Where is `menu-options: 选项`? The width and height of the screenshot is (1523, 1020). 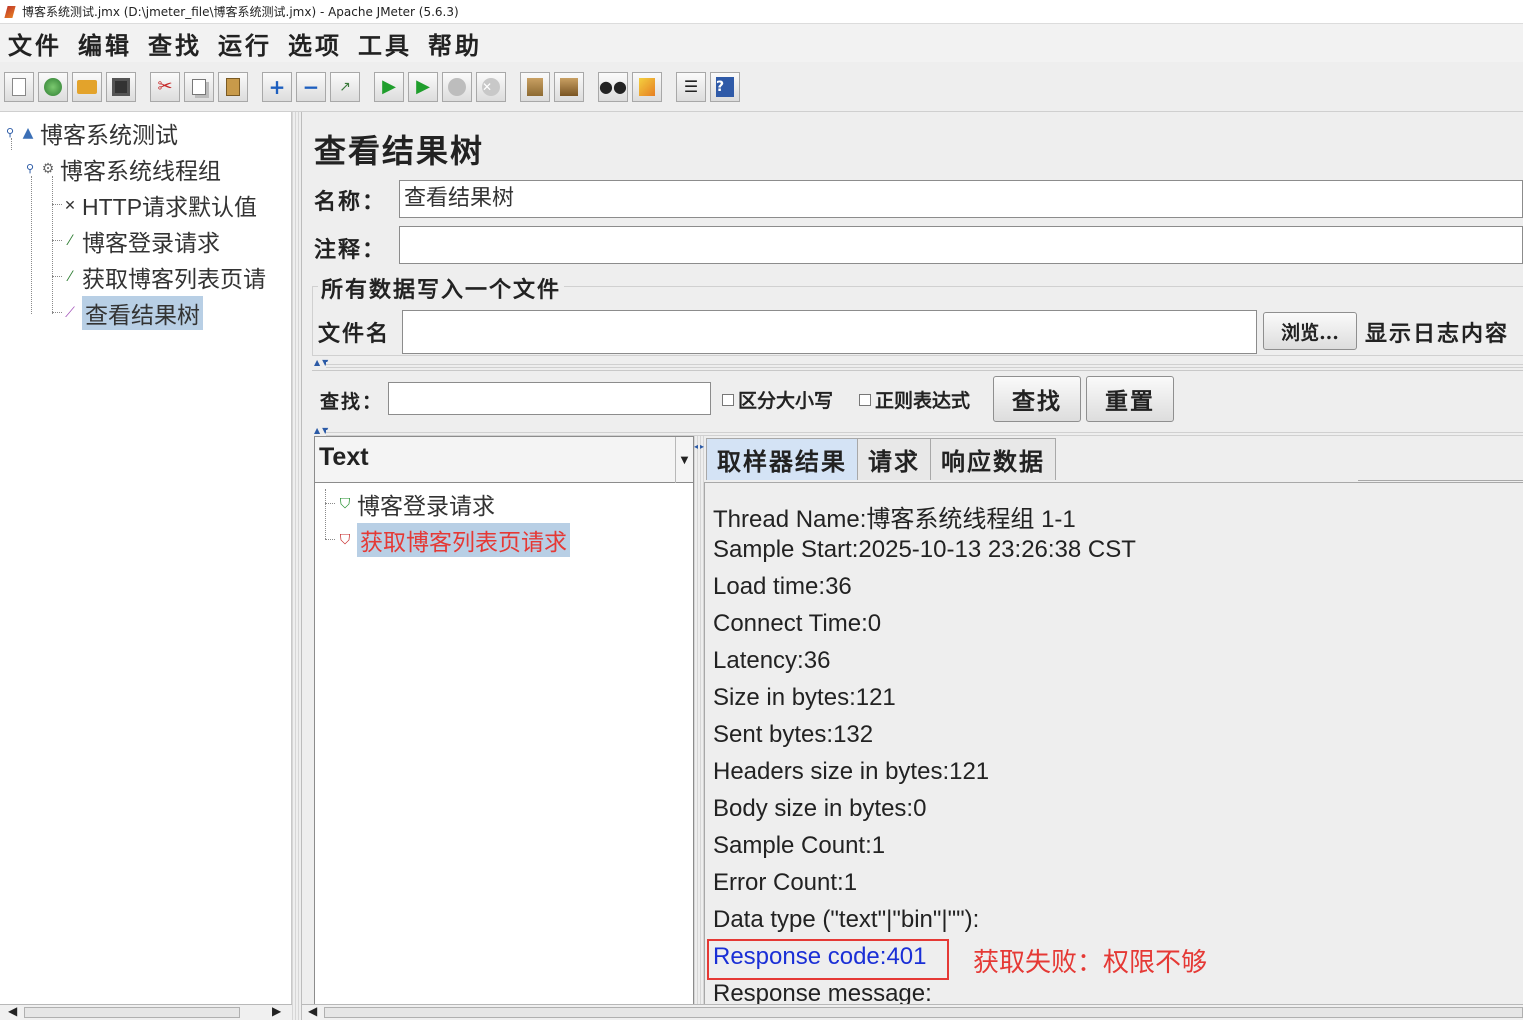 menu-options: 选项 is located at coordinates (315, 43).